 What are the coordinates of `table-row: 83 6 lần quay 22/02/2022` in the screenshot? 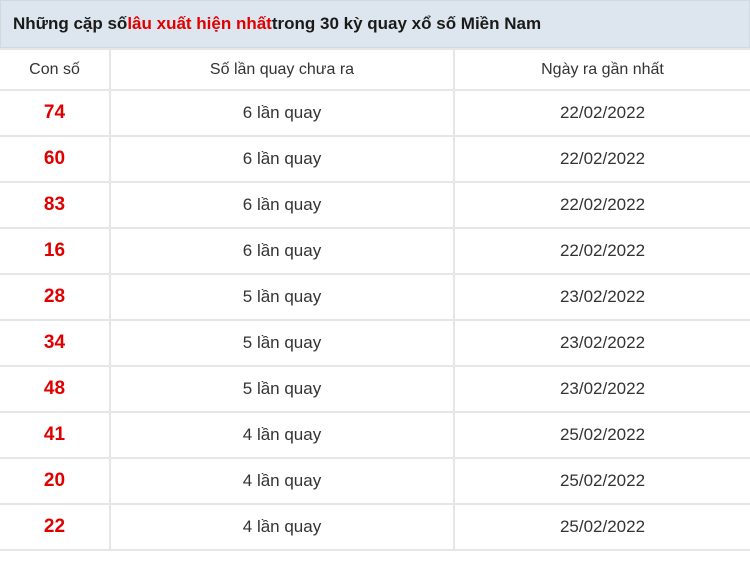 It's located at (375, 205).